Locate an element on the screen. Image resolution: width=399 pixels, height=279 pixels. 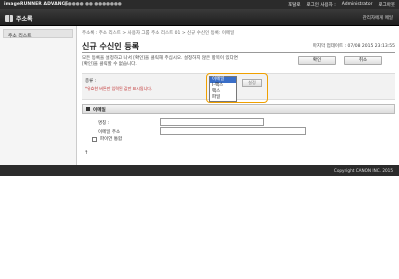
app-title: 주소록 is located at coordinates (19, 18).